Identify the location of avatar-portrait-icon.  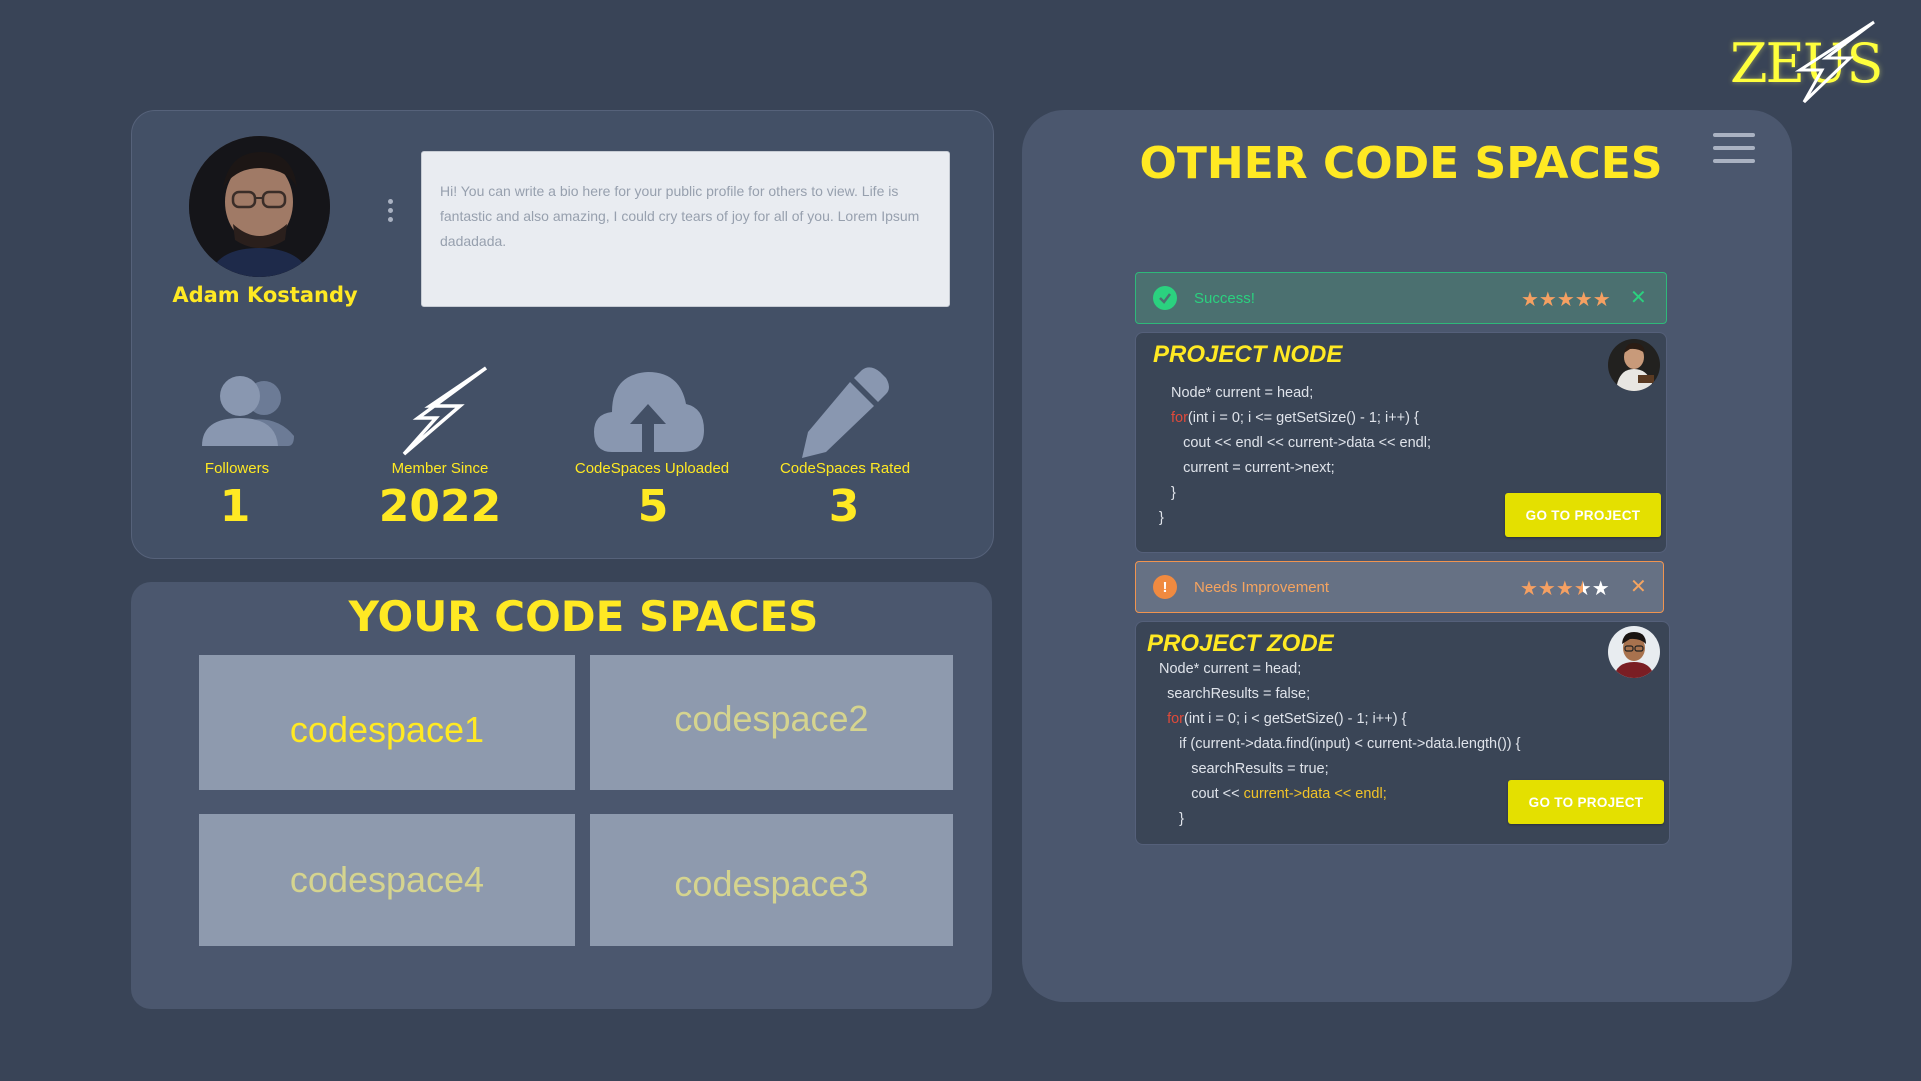
(259, 206).